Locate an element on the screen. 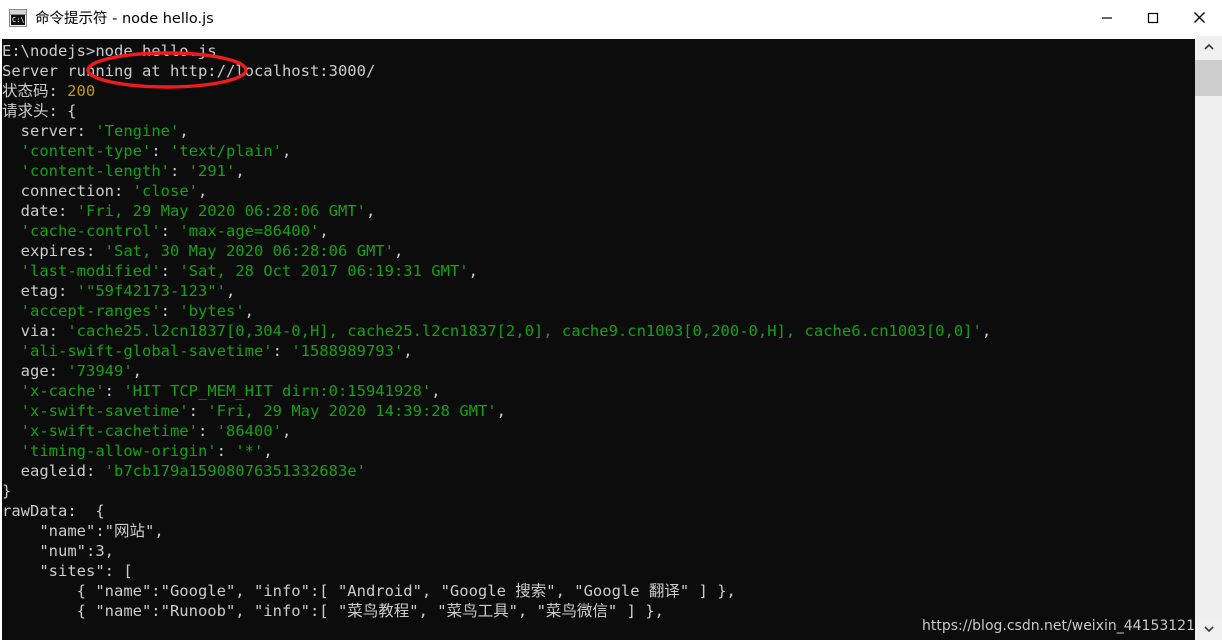 Image resolution: width=1222 pixels, height=640 pixels. maximize-icon is located at coordinates (1153, 17).